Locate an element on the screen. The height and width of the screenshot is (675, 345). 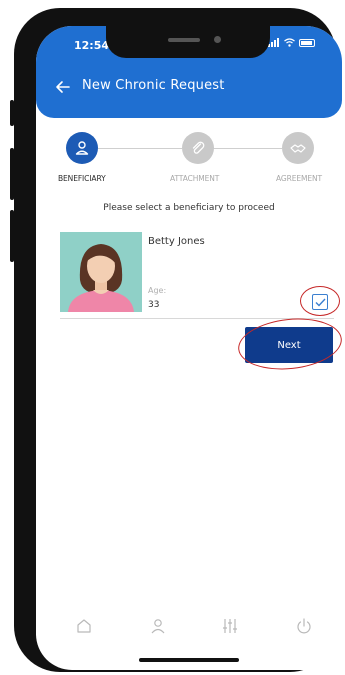
step-agreement is located at coordinates (298, 148).